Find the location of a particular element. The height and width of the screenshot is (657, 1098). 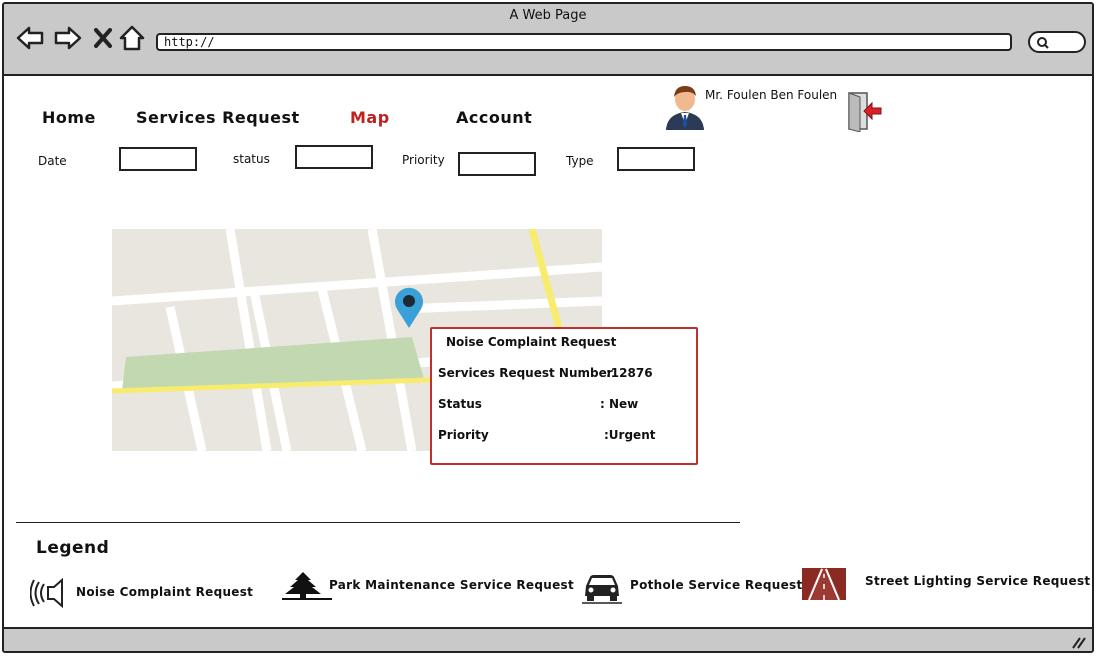

type-label: Type is located at coordinates (580, 161).